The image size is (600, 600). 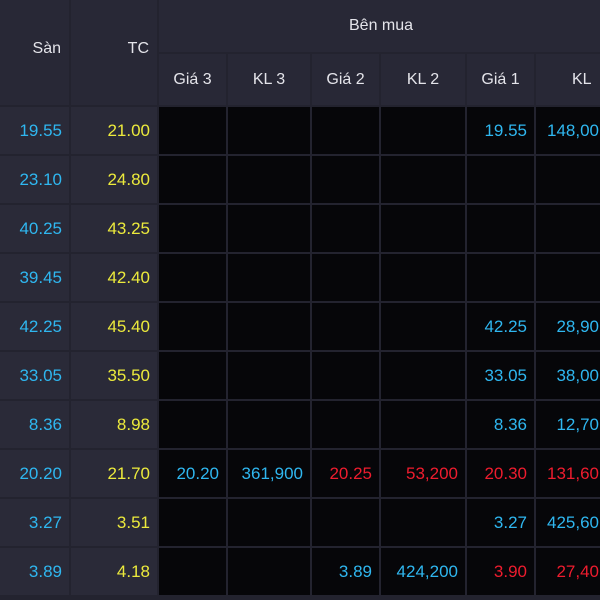 What do you see at coordinates (34, 326) in the screenshot?
I see `cell-san: 42.25` at bounding box center [34, 326].